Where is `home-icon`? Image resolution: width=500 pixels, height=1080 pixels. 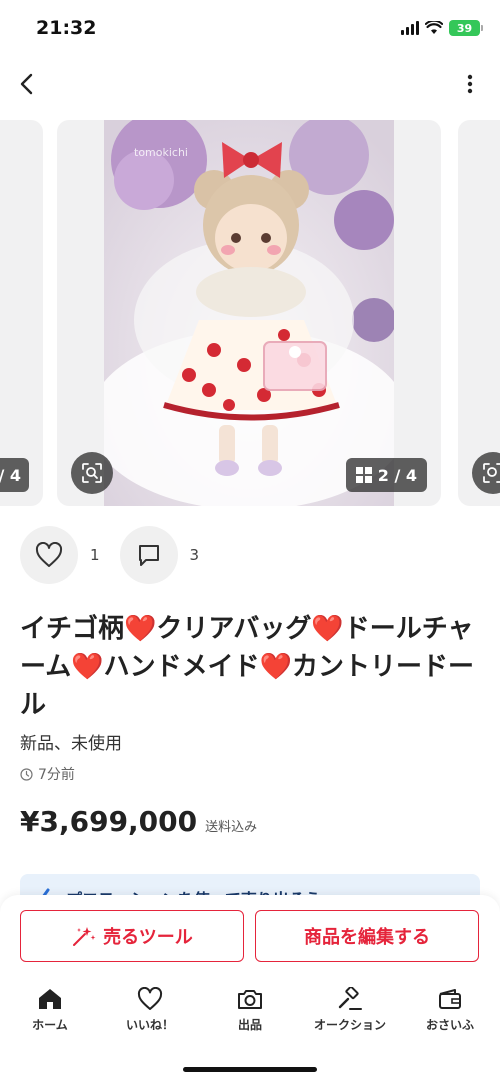
home-icon is located at coordinates (50, 999).